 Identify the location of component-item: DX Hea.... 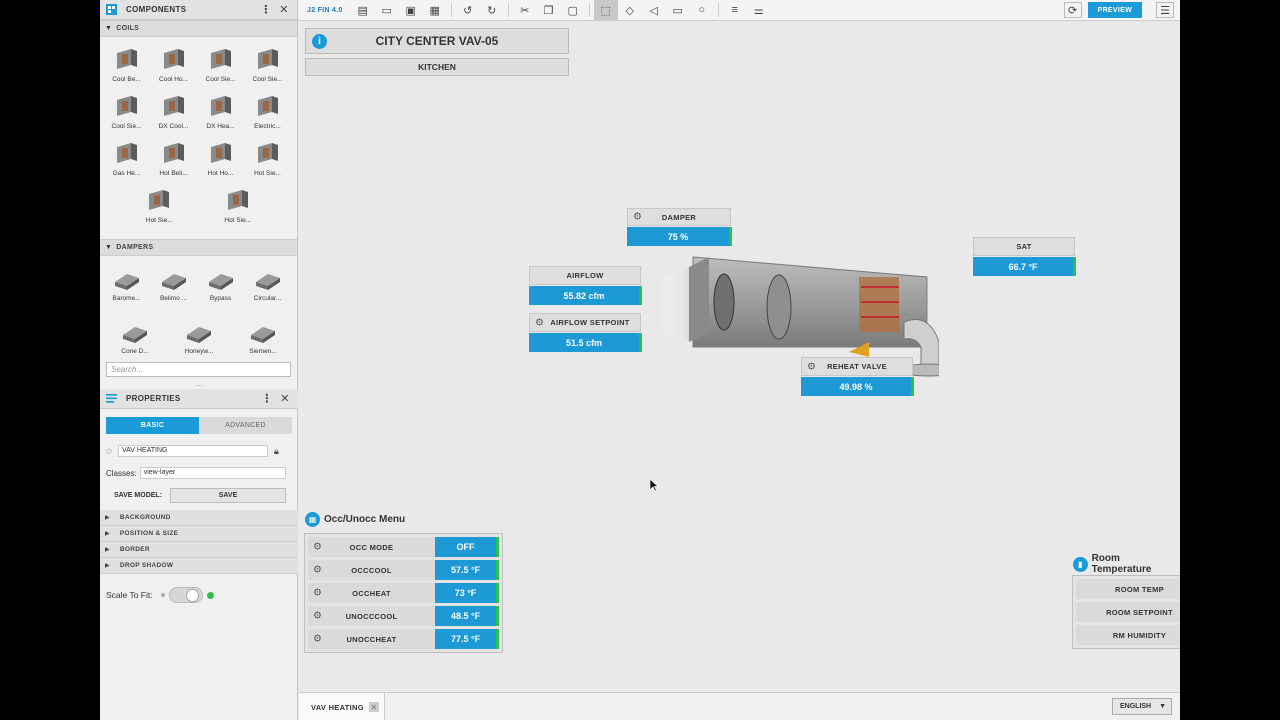
(220, 113).